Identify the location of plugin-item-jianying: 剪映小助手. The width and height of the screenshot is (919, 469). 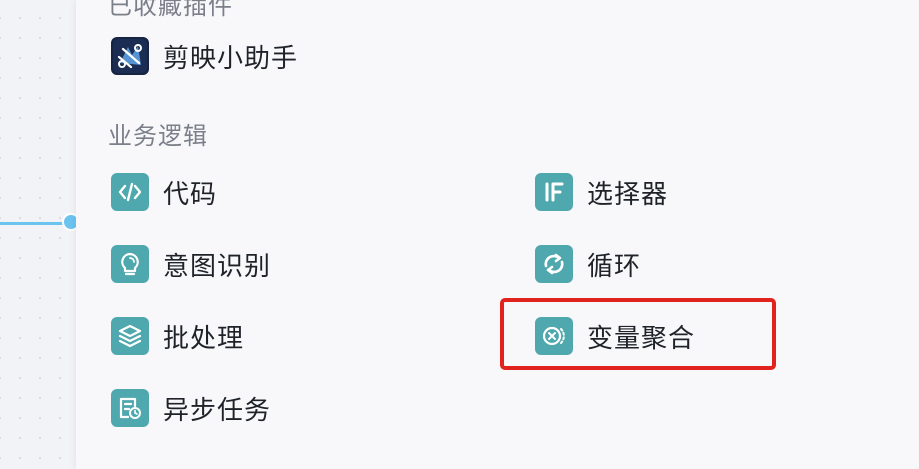
(204, 56).